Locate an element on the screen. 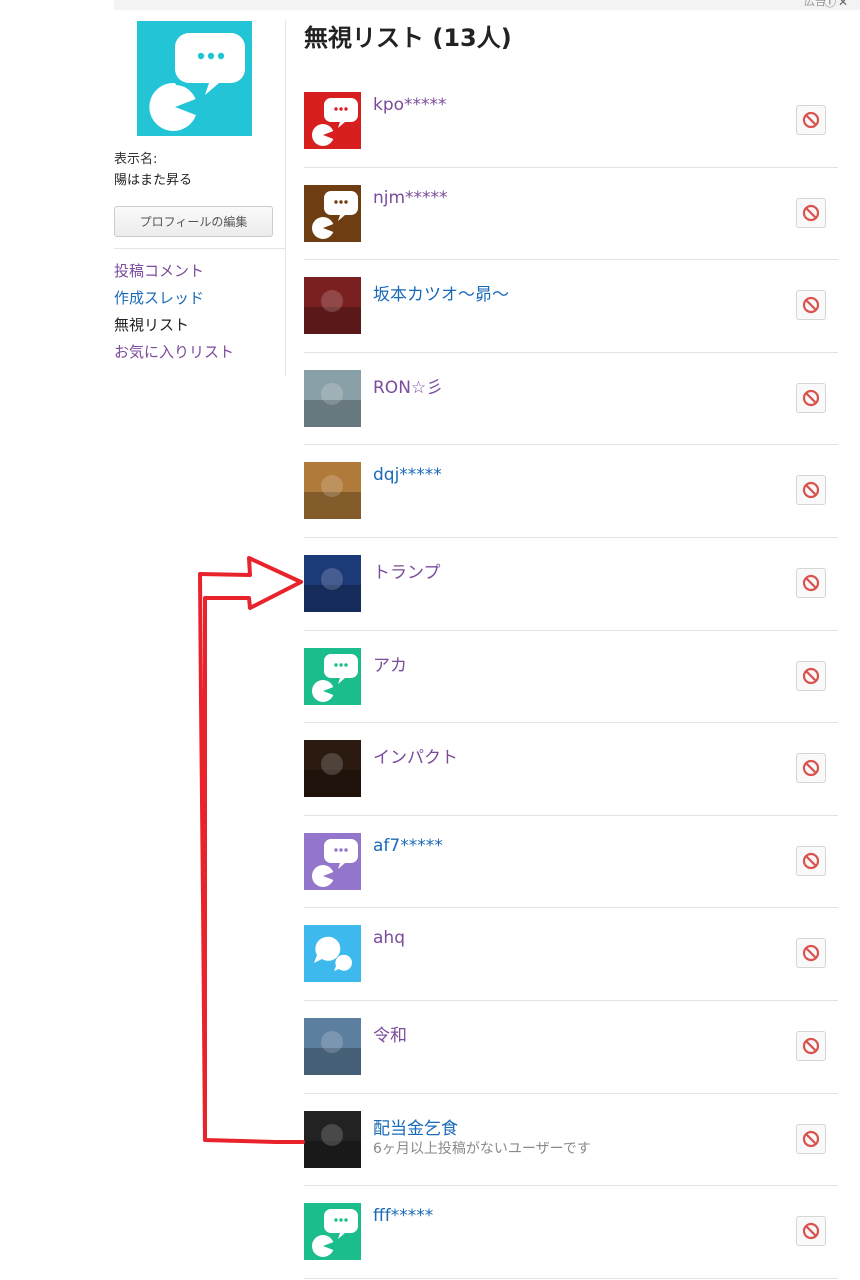  sidebar-nav: 投稿コメント 作成スレッド 無視リスト お気に入りリスト is located at coordinates (174, 314).